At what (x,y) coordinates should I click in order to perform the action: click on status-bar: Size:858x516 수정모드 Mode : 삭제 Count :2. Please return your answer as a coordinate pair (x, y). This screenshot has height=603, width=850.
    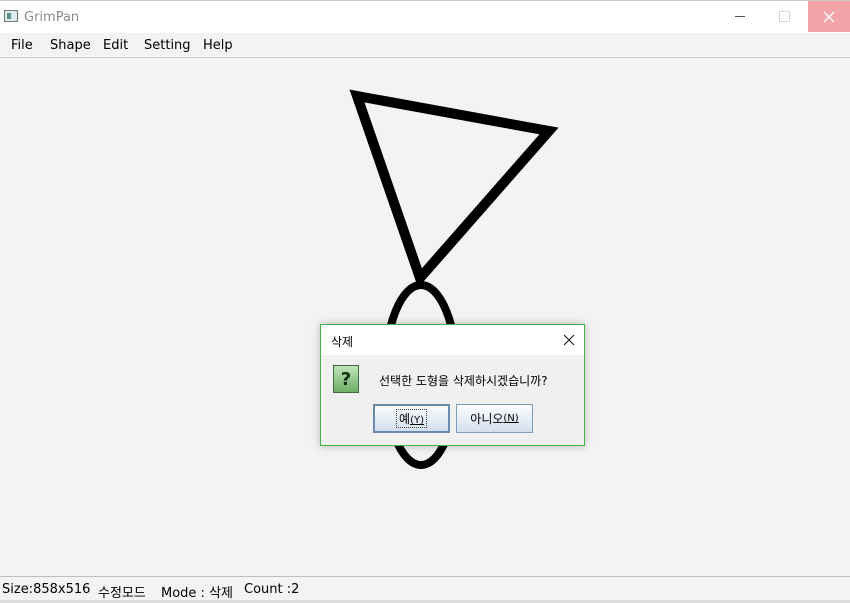
    Looking at the image, I should click on (425, 589).